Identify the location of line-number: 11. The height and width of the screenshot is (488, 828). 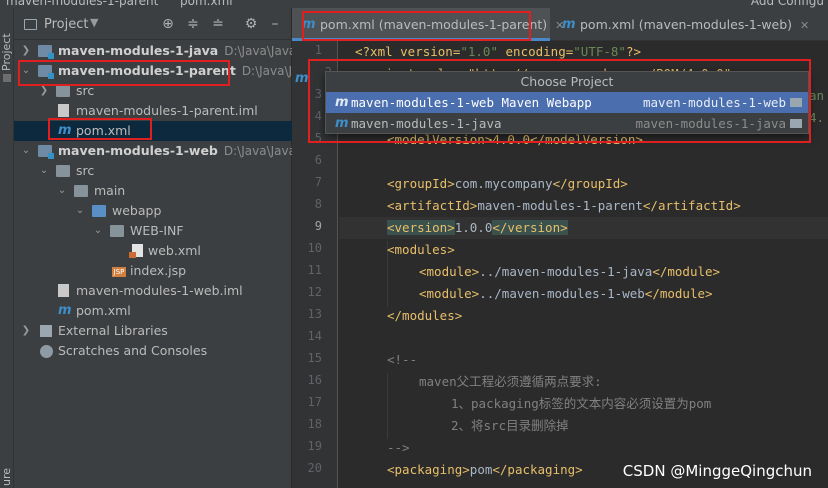
(314, 270).